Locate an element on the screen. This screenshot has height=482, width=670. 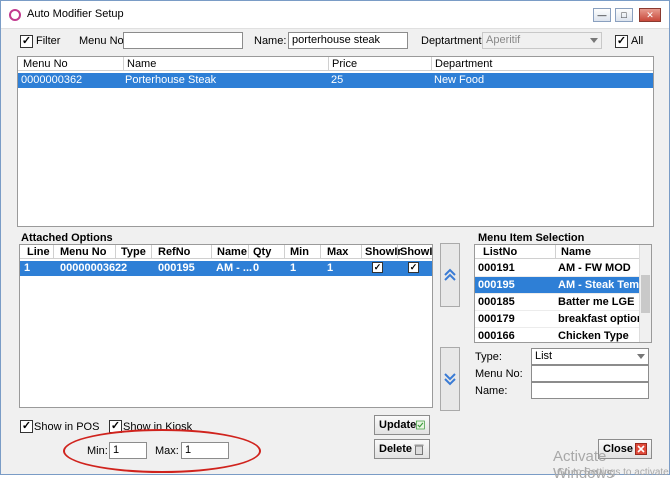
department-select: Aperitif is located at coordinates (542, 40).